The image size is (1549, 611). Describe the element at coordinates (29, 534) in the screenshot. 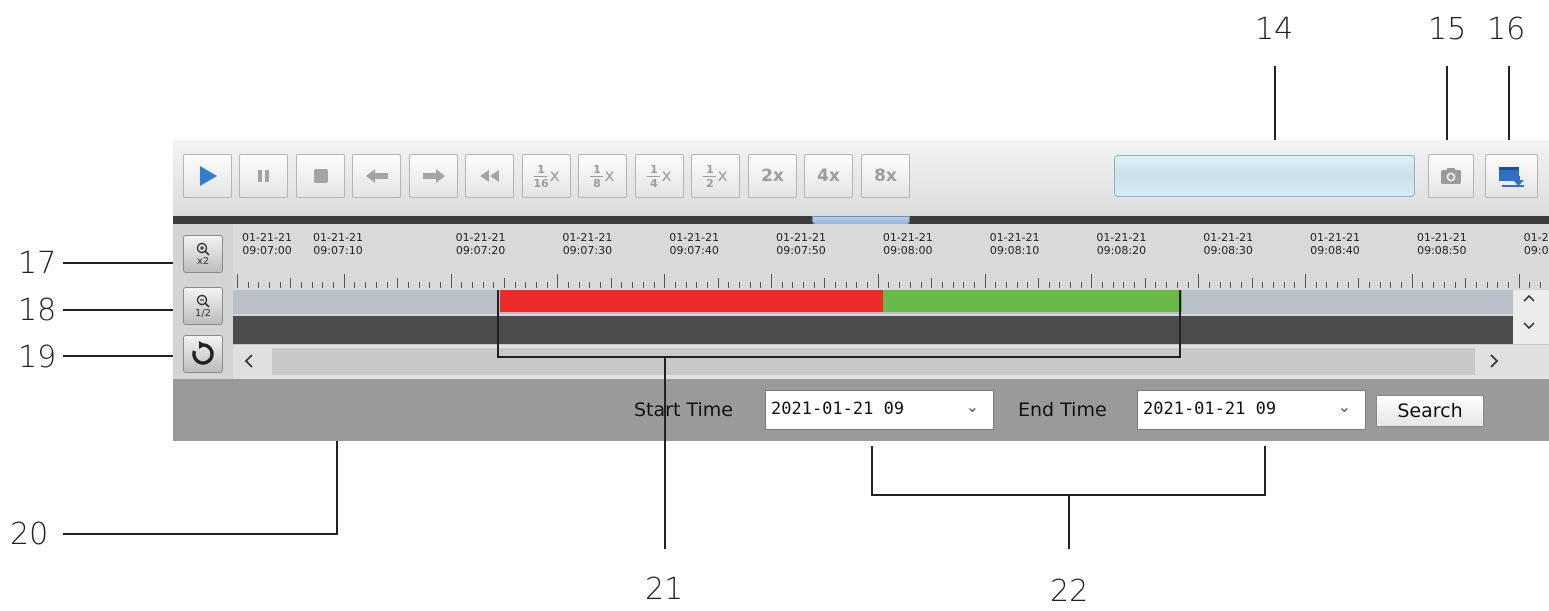

I see `callout-20: 20` at that location.